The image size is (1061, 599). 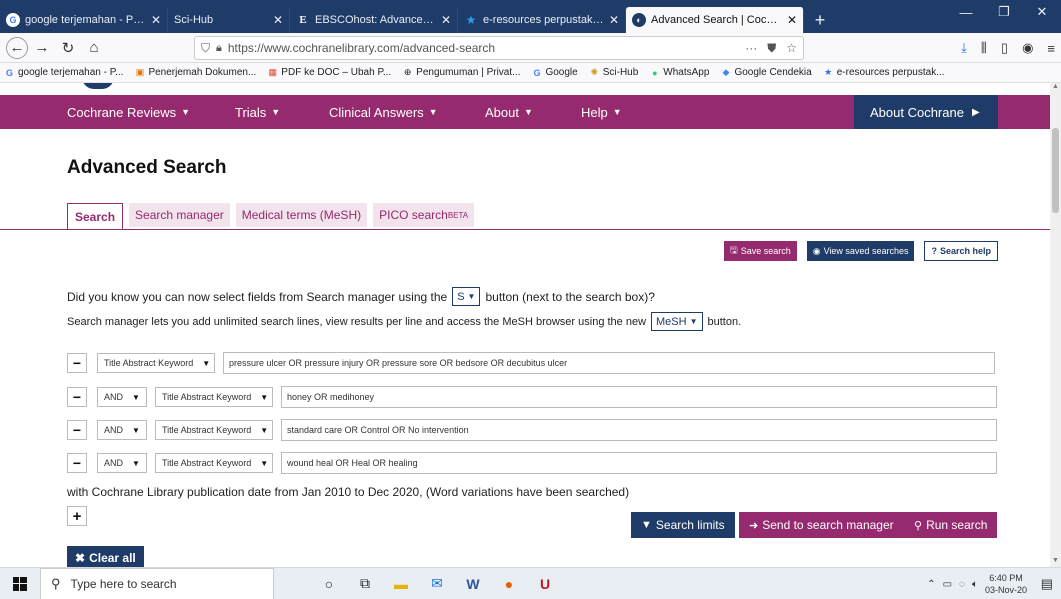 What do you see at coordinates (677, 321) in the screenshot?
I see `mesh-button: MeSH ▼` at bounding box center [677, 321].